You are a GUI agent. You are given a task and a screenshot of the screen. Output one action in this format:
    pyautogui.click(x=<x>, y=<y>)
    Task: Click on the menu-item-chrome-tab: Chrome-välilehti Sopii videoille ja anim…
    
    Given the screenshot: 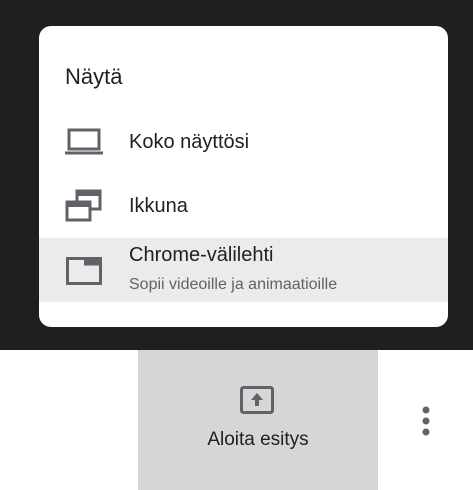 What is the action you would take?
    pyautogui.click(x=243, y=270)
    